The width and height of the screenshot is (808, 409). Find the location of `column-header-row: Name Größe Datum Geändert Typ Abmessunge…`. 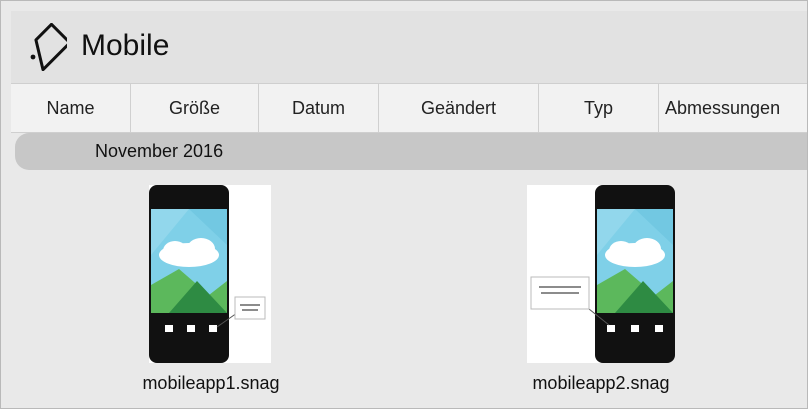

column-header-row: Name Größe Datum Geändert Typ Abmessunge… is located at coordinates (409, 108).